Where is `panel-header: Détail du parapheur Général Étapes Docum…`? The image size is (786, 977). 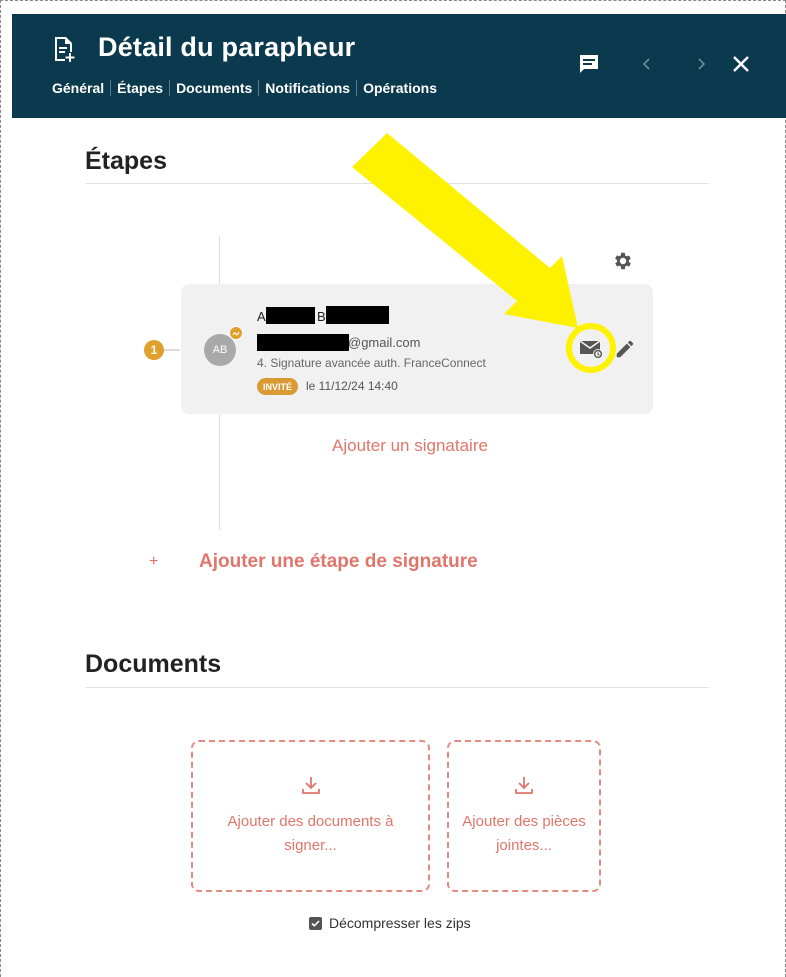 panel-header: Détail du parapheur Général Étapes Docum… is located at coordinates (399, 66).